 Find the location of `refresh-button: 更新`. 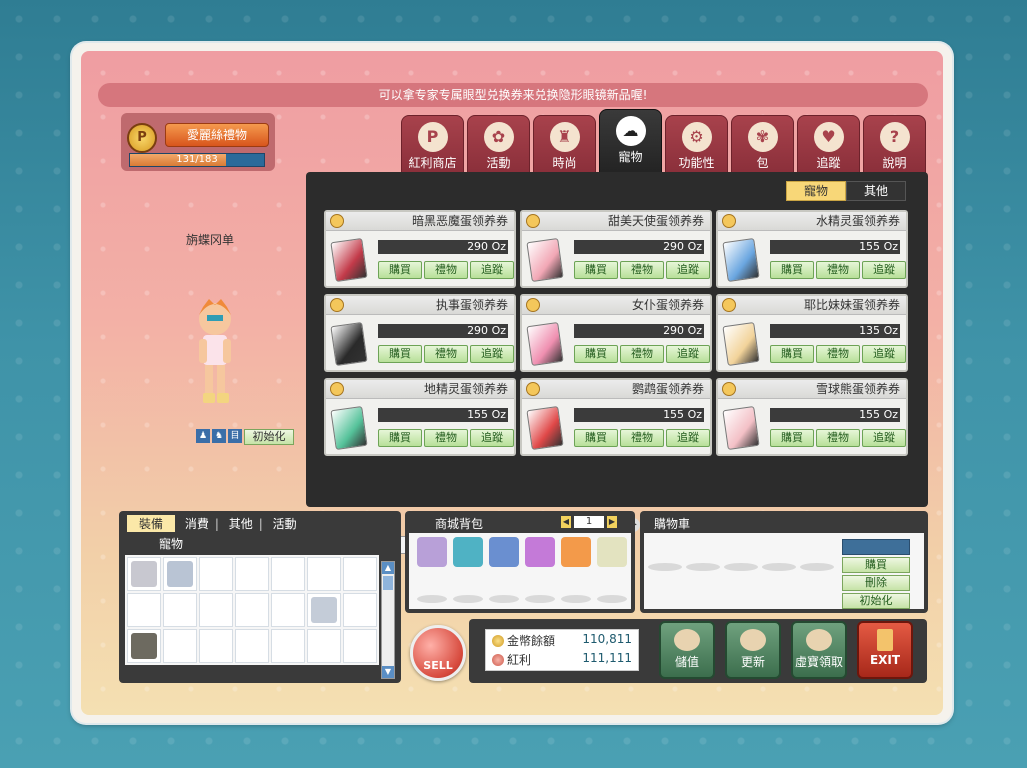

refresh-button: 更新 is located at coordinates (753, 650).